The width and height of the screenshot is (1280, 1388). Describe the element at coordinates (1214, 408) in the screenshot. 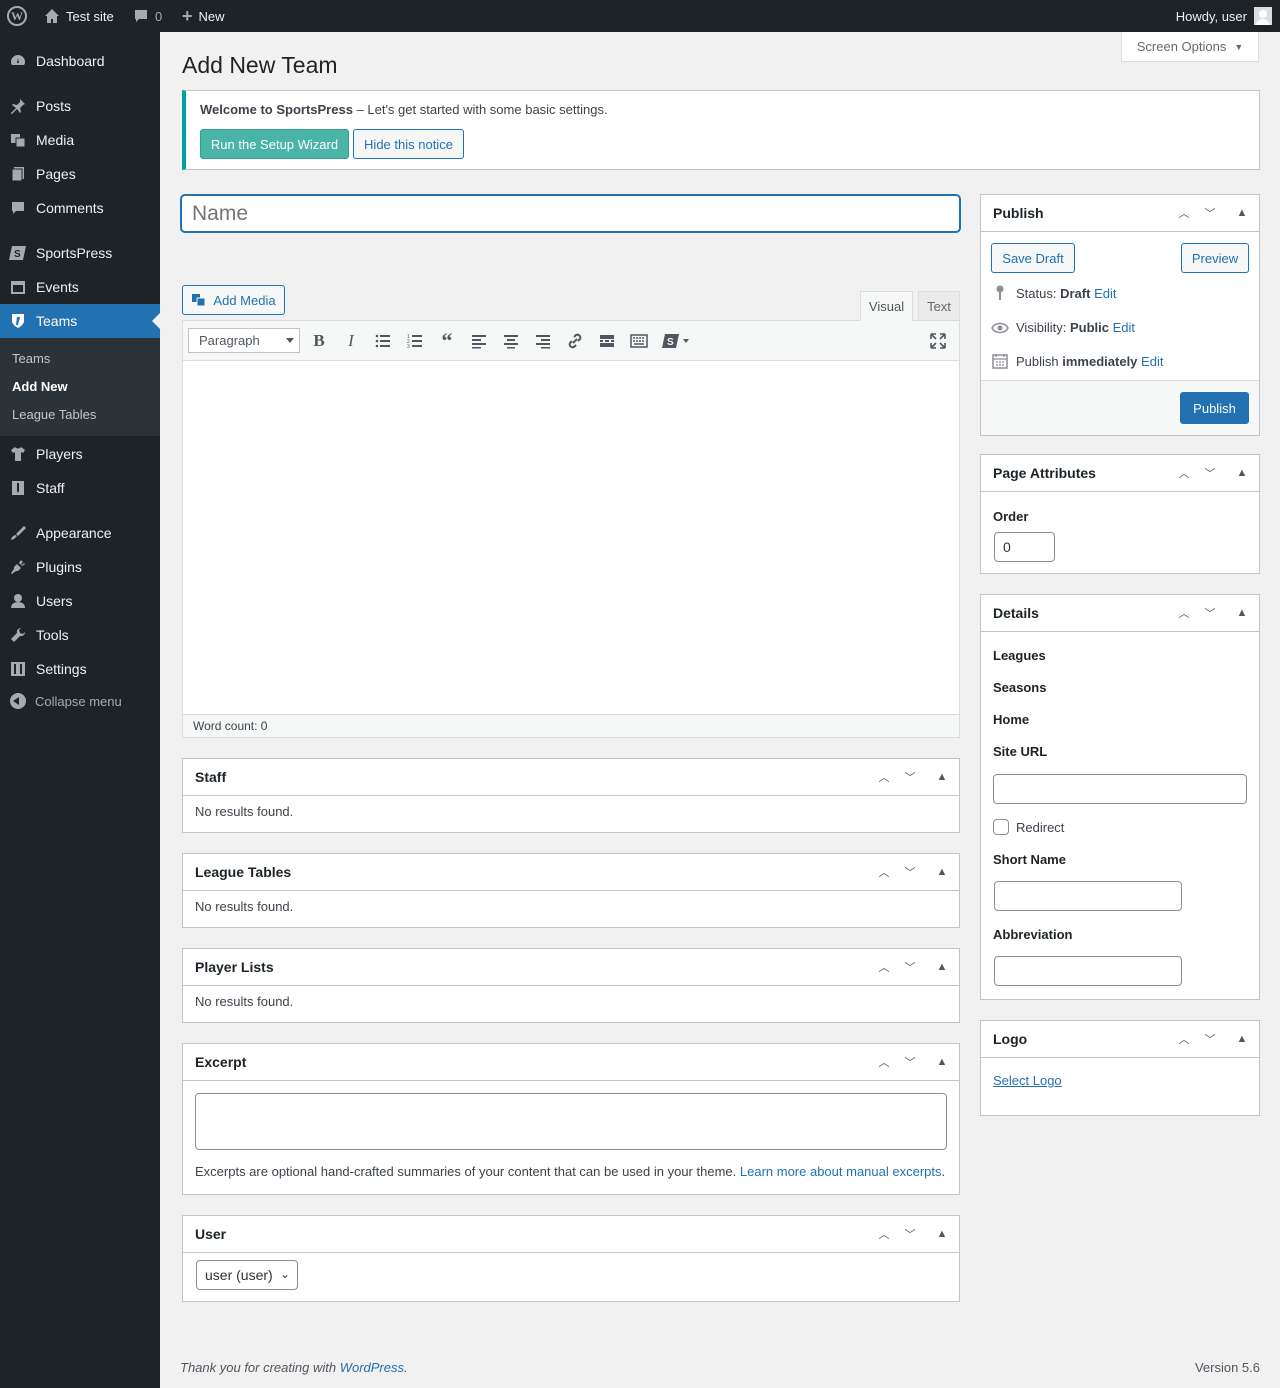

I see `publish-button: Publish` at that location.